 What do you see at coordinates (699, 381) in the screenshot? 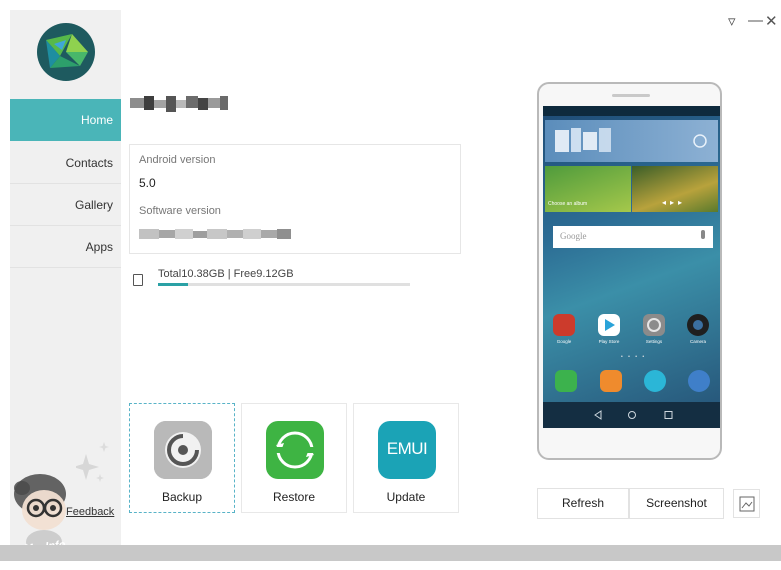
I see `browser-app-icon` at bounding box center [699, 381].